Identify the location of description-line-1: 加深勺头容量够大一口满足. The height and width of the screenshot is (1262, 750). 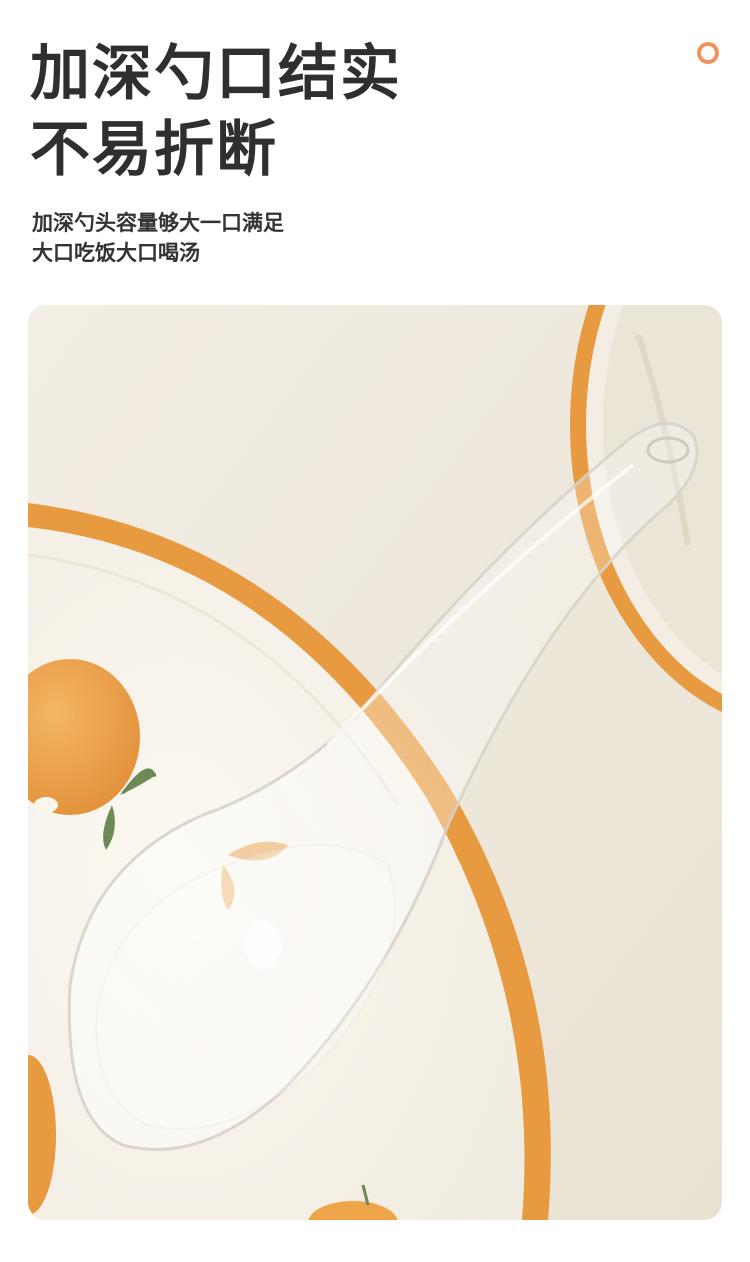
(158, 222).